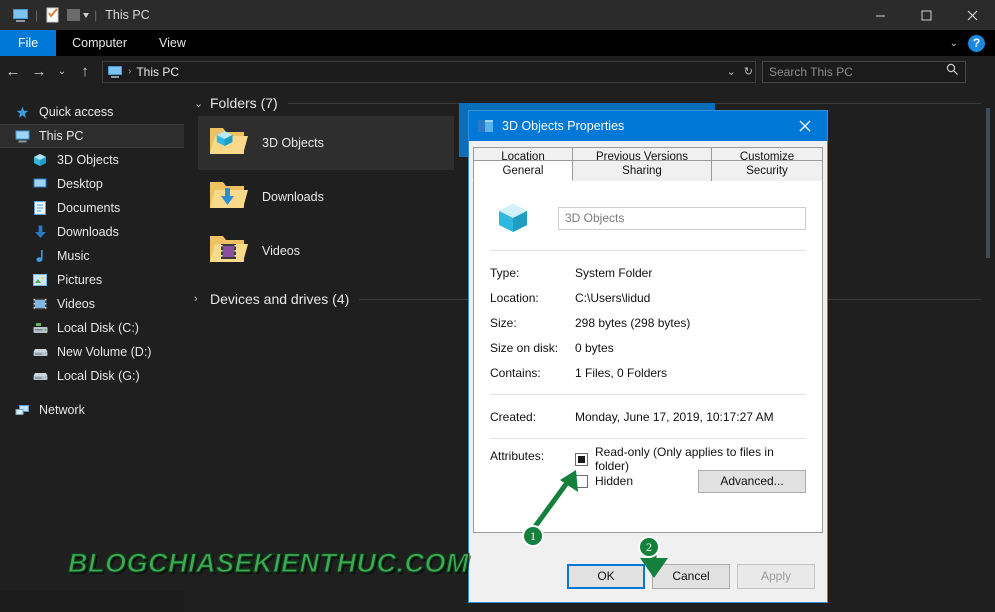 The width and height of the screenshot is (995, 612). I want to click on search-box: Search This PC, so click(864, 71).